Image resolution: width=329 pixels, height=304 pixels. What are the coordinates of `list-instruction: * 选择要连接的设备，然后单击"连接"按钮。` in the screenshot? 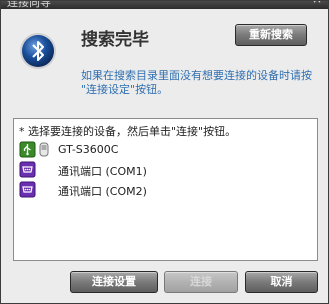 It's located at (128, 131).